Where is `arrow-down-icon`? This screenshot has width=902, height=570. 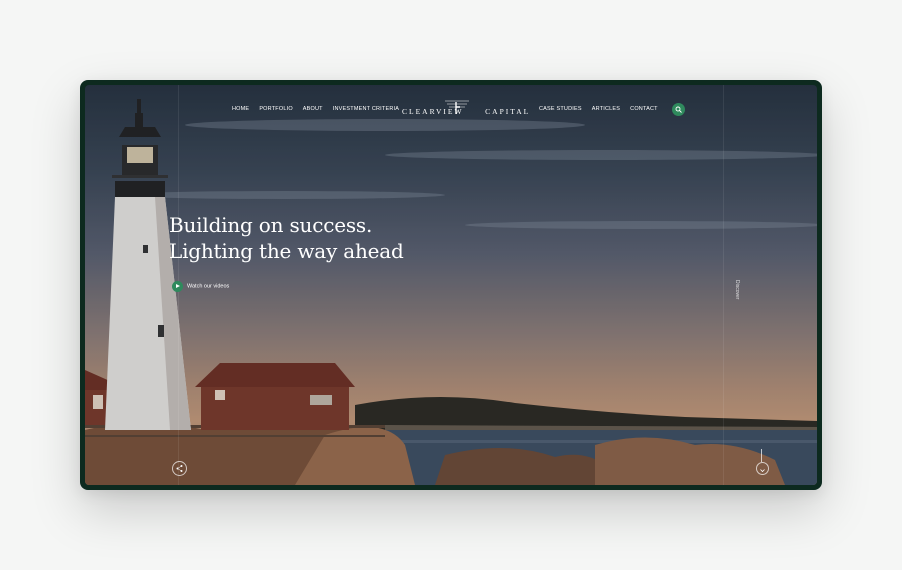
arrow-down-icon is located at coordinates (762, 471).